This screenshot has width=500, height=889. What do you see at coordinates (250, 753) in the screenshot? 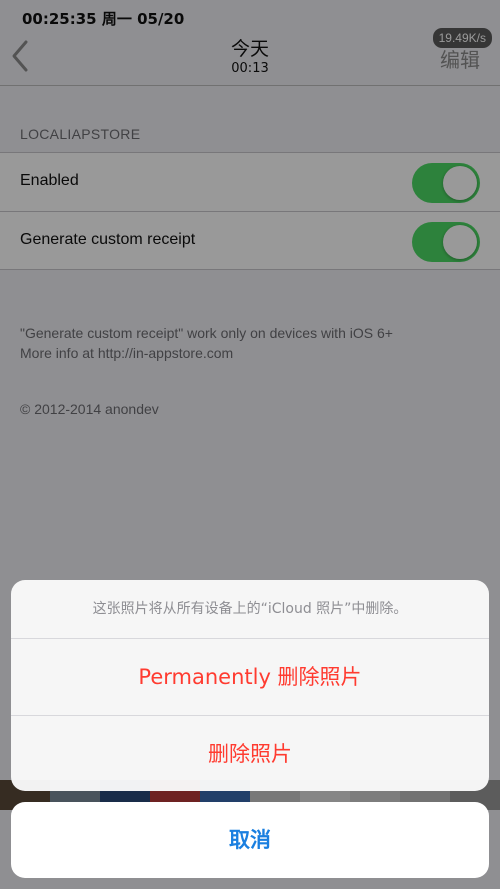
I see `delete-photo-button: 删除照片` at bounding box center [250, 753].